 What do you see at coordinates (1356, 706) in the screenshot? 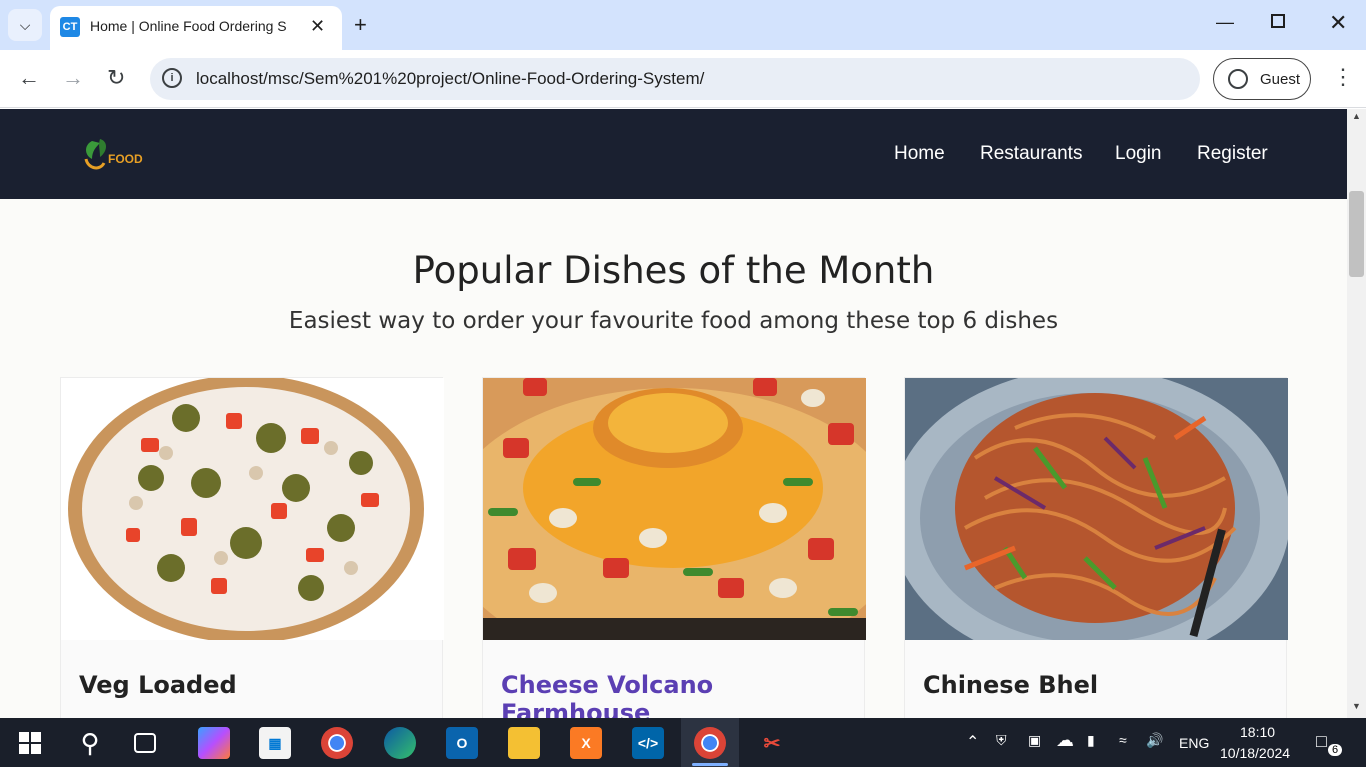
I see `scroll-down-icon: ▼` at bounding box center [1356, 706].